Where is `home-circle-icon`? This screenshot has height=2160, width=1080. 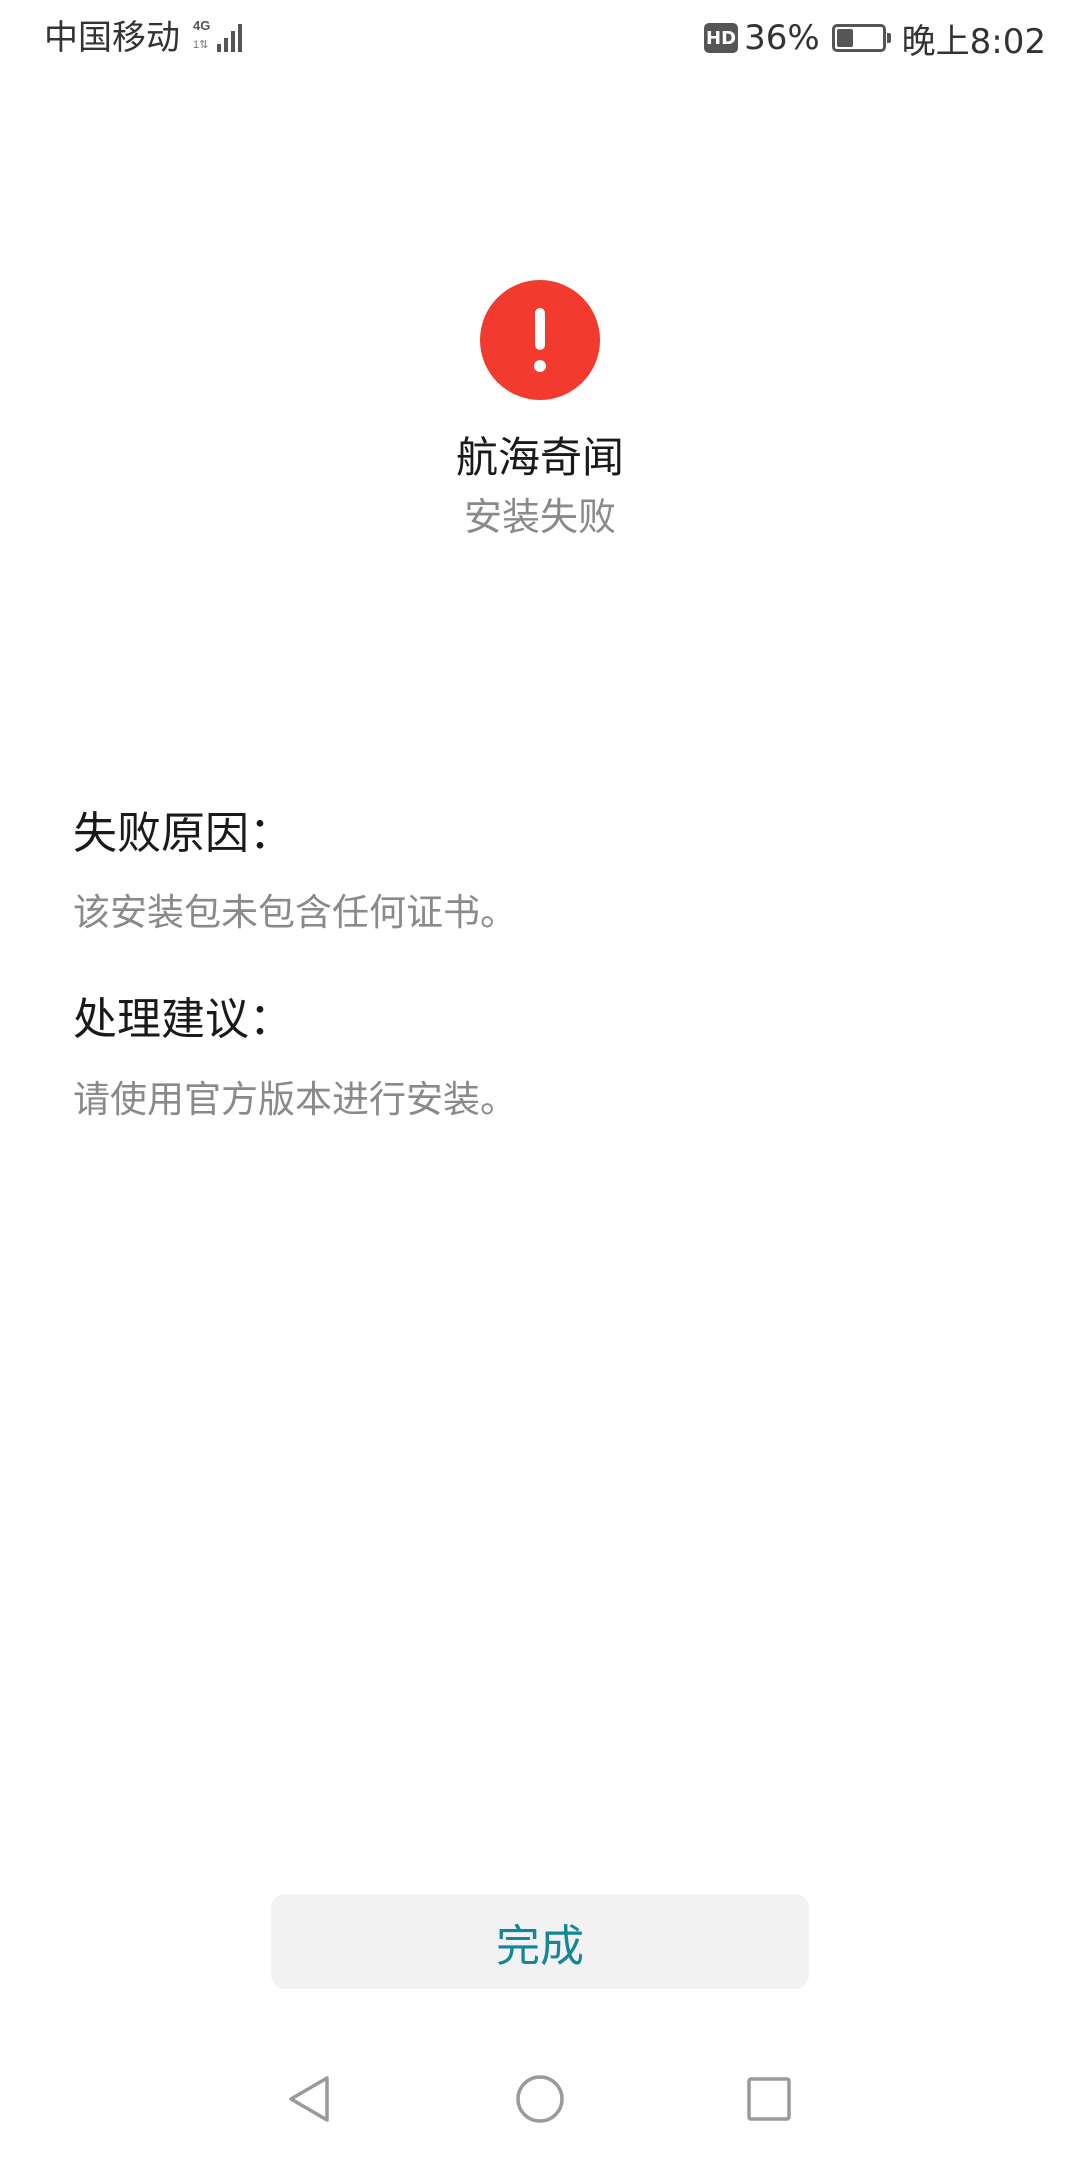 home-circle-icon is located at coordinates (540, 2099).